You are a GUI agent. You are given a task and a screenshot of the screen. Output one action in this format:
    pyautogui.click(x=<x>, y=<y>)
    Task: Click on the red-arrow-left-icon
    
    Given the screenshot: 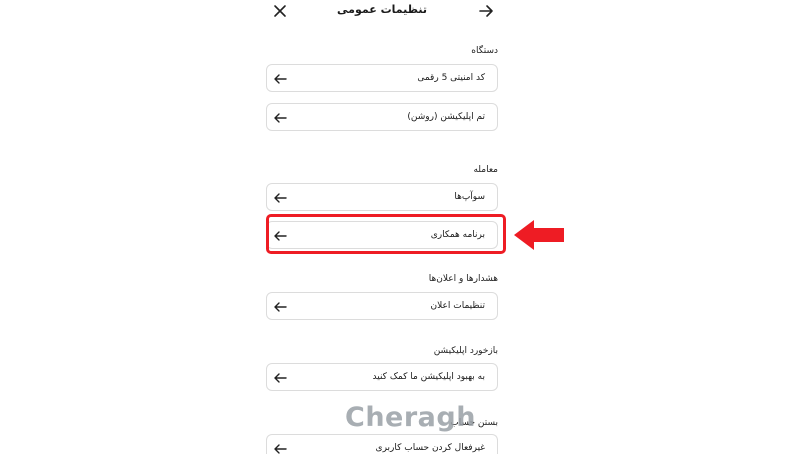 What is the action you would take?
    pyautogui.click(x=539, y=235)
    